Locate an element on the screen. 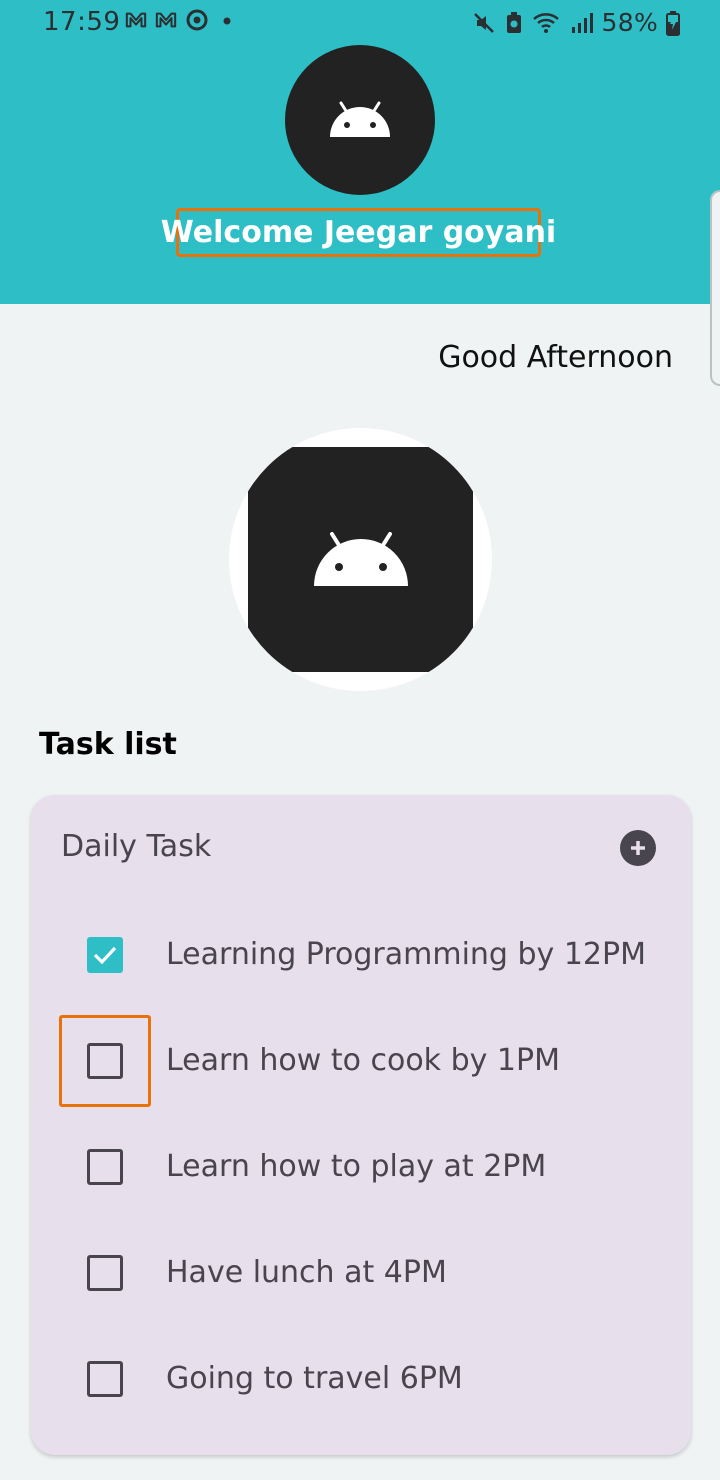 Image resolution: width=720 pixels, height=1480 pixels. task-row: Going to travel 6PM is located at coordinates (361, 1378).